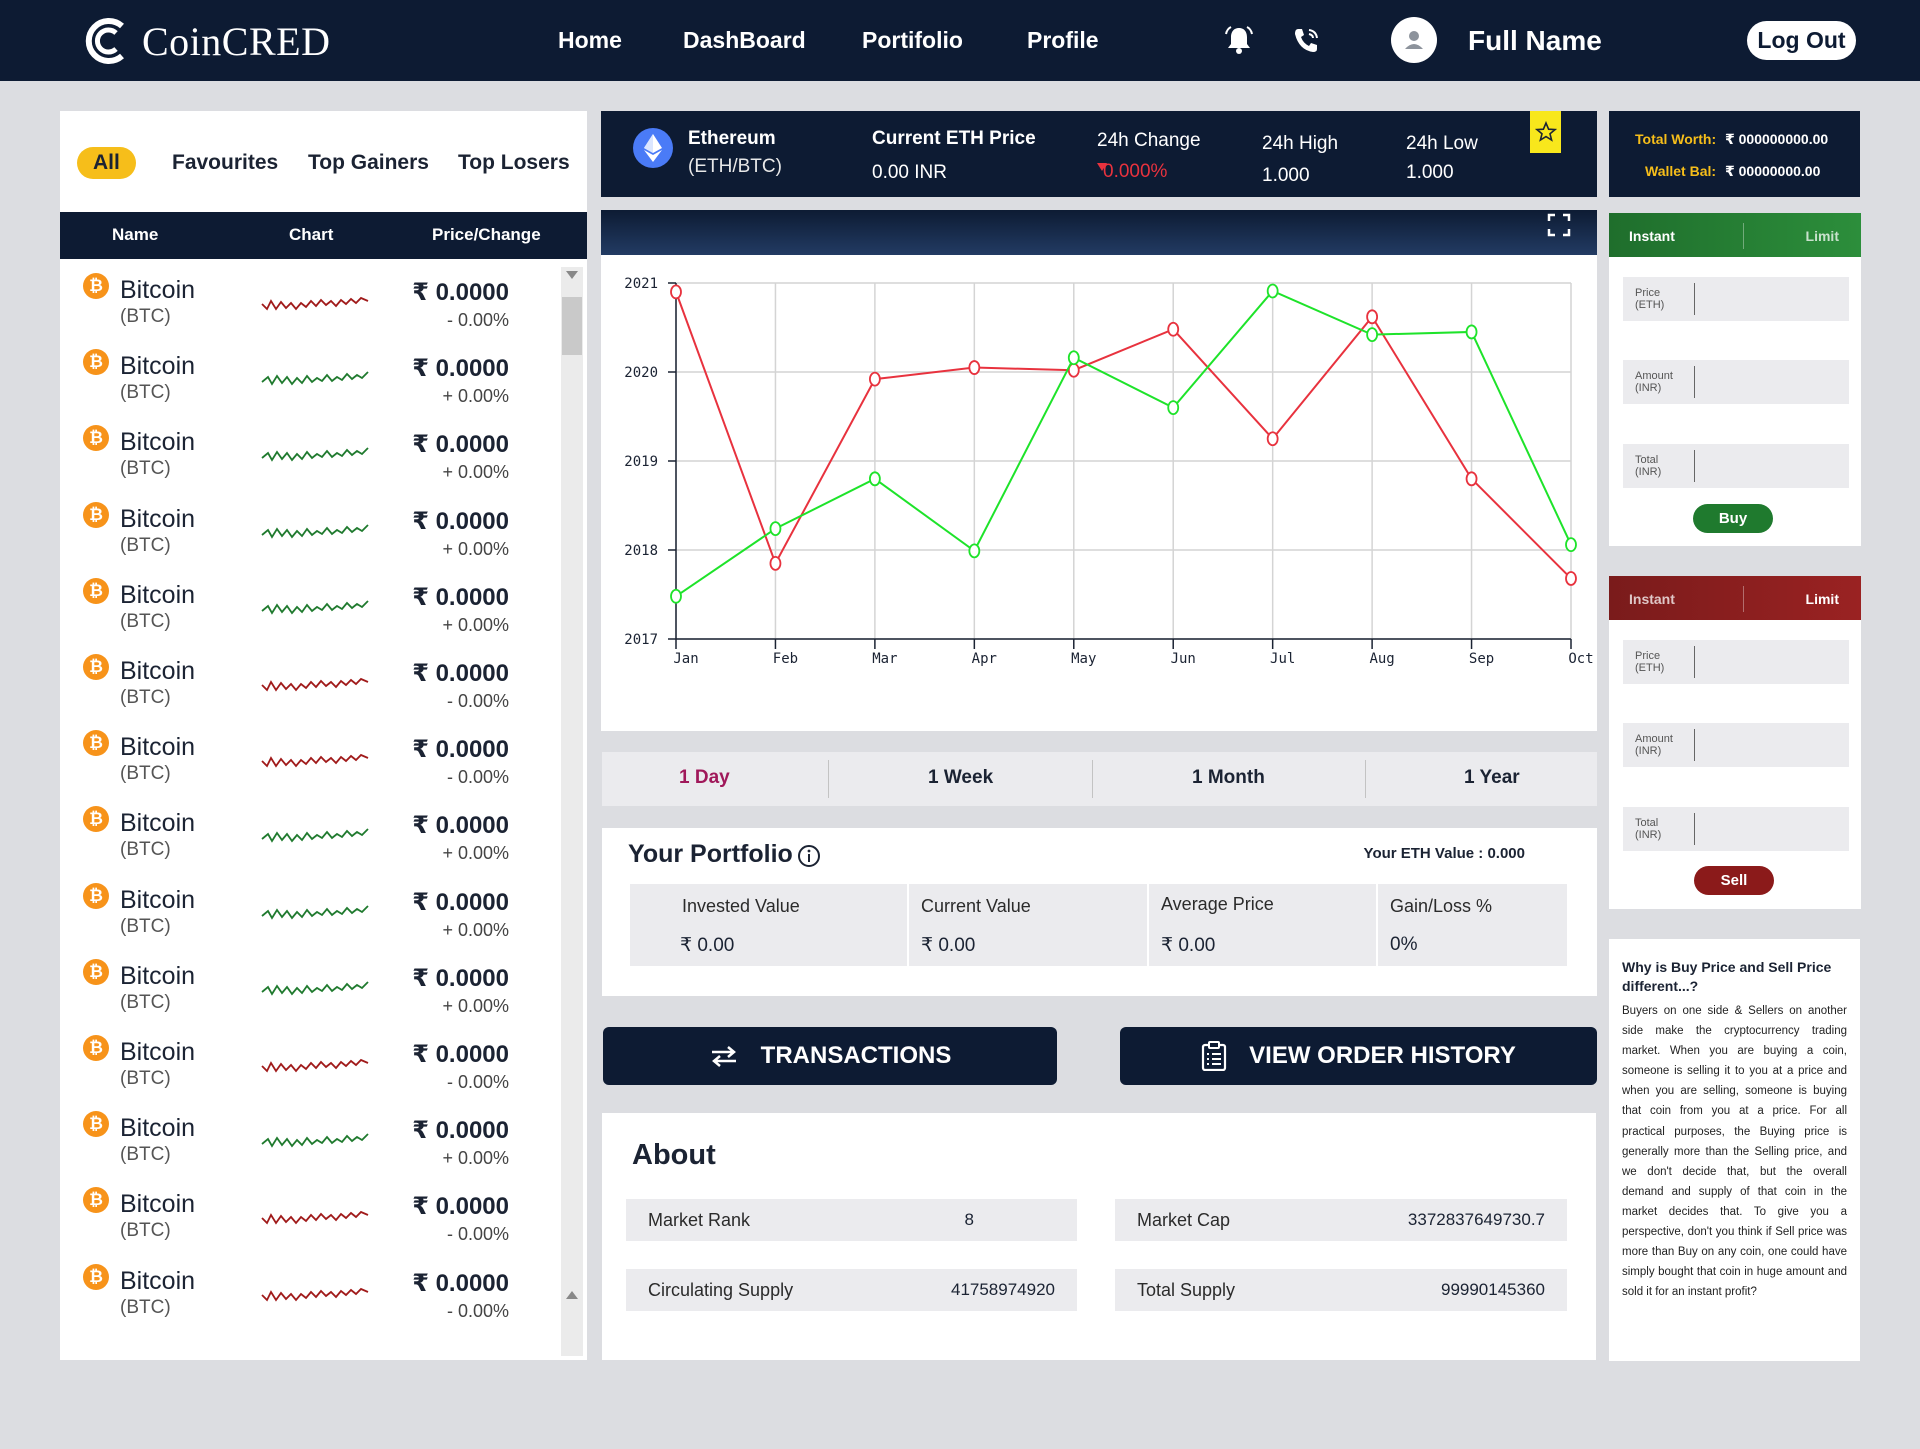 This screenshot has height=1449, width=1920. I want to click on bell-icon, so click(1239, 40).